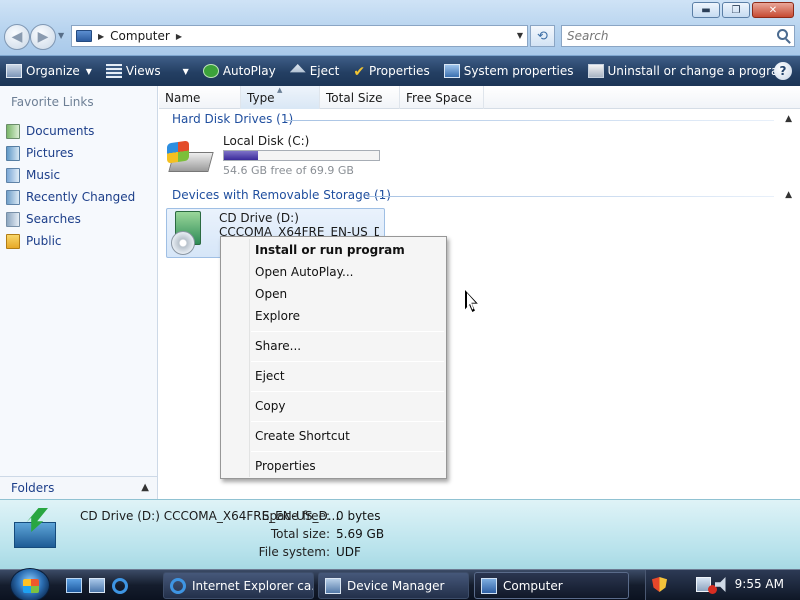  Describe the element at coordinates (303, 552) in the screenshot. I see `details-file-system: File system: UDF` at that location.